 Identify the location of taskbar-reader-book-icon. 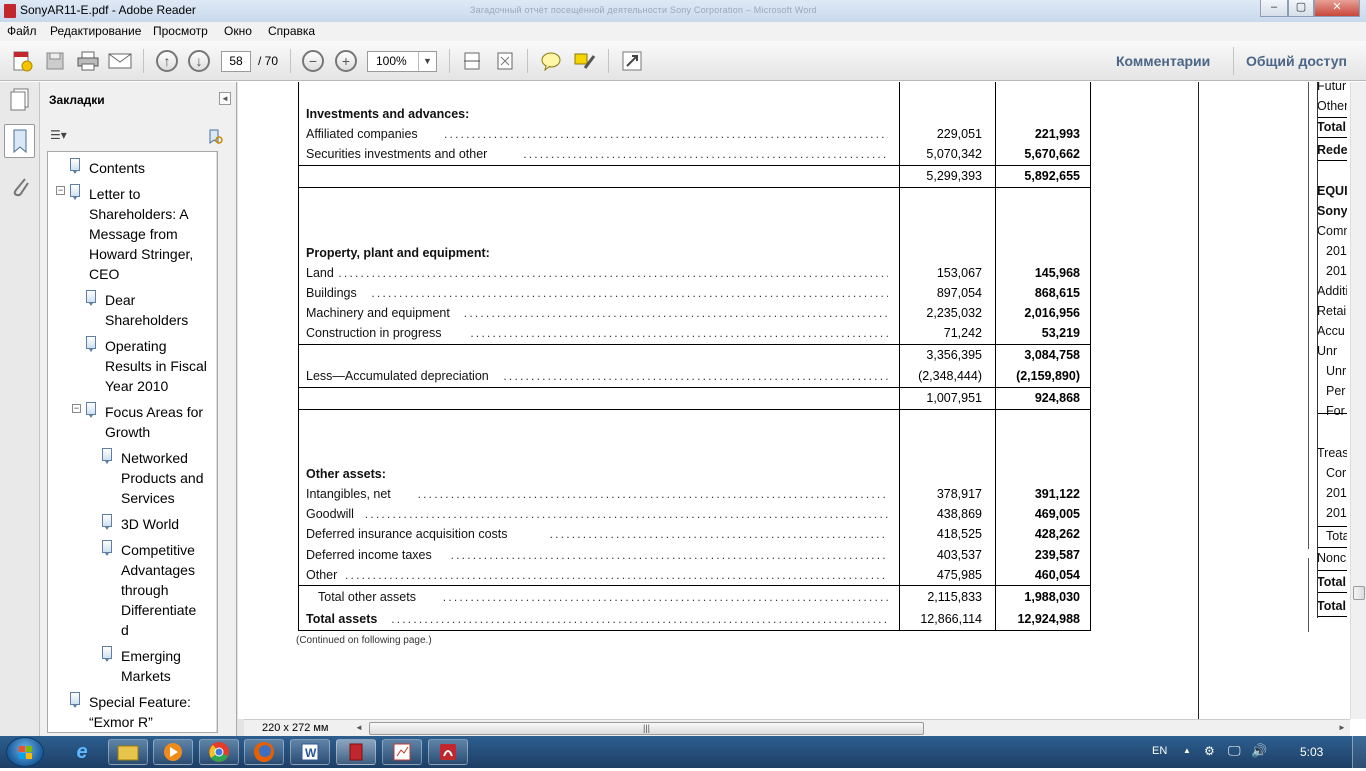
(356, 752).